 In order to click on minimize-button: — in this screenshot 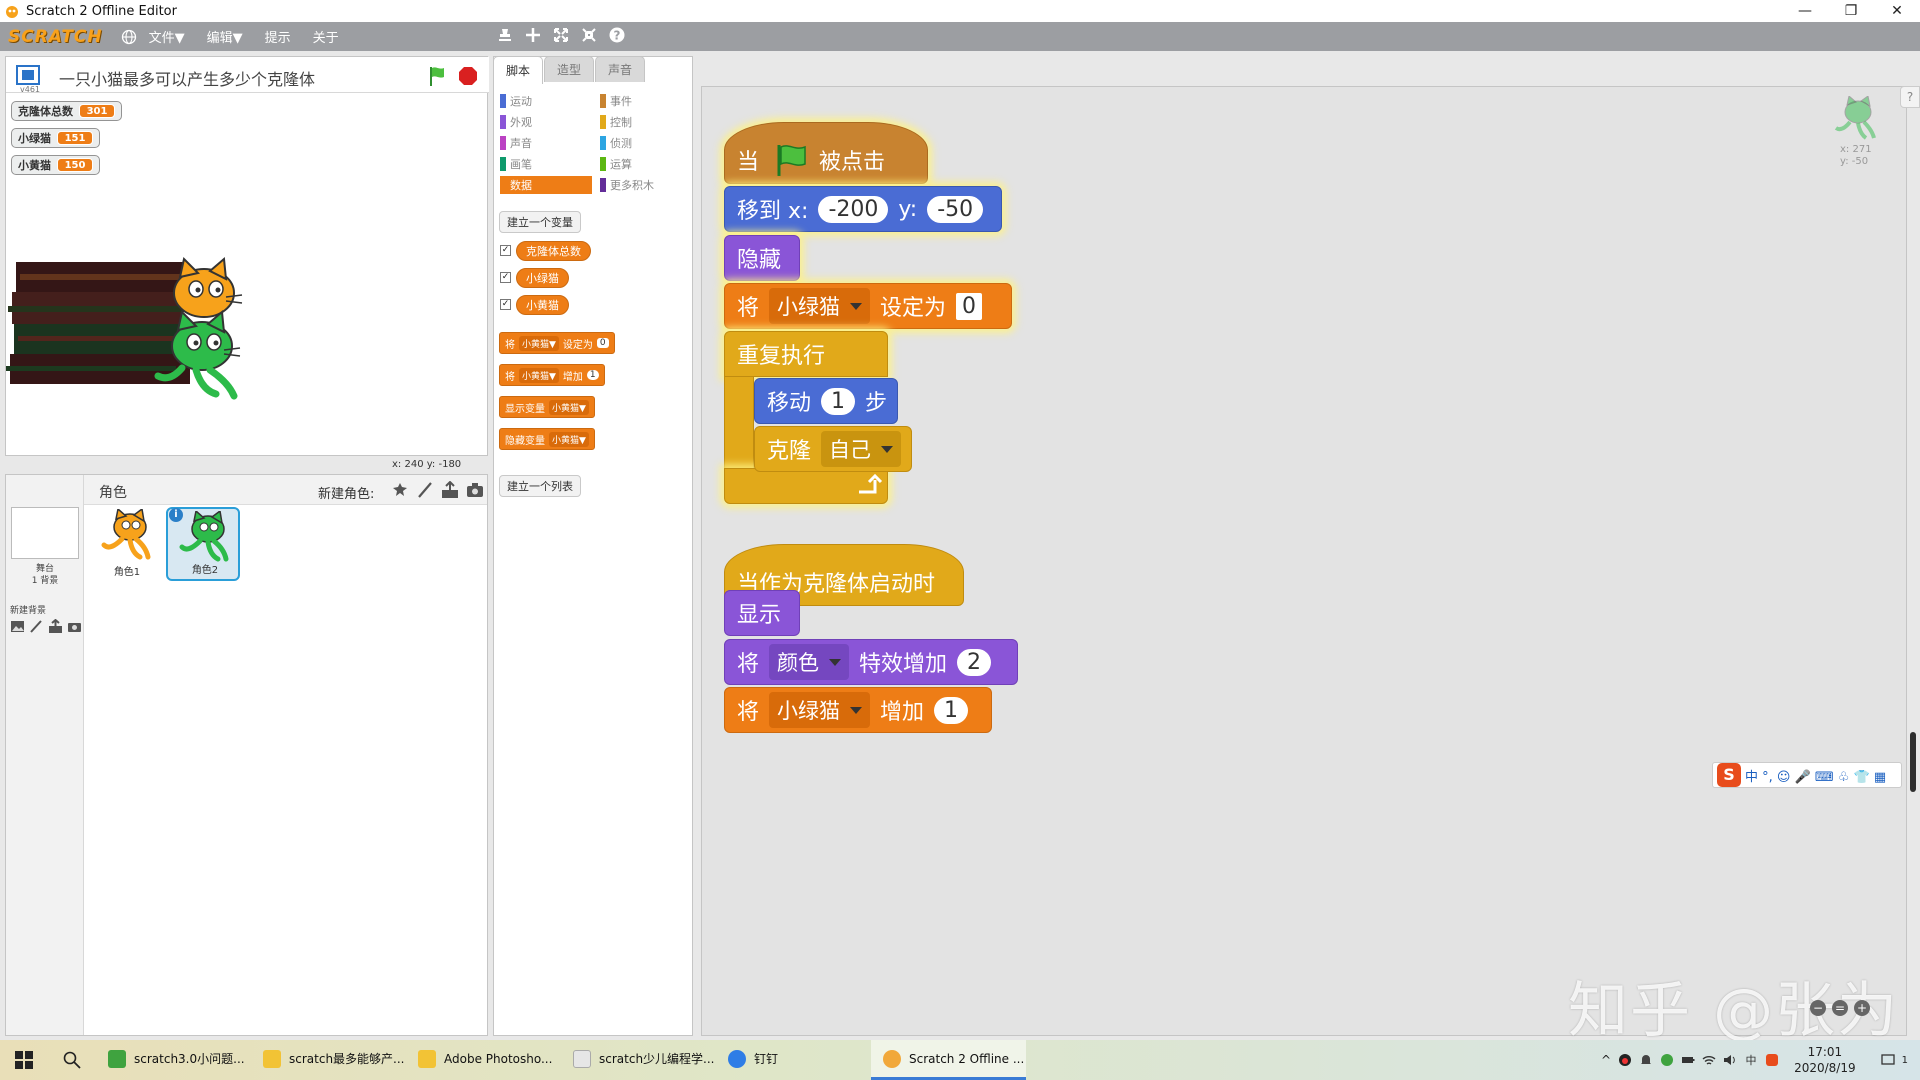, I will do `click(1805, 11)`.